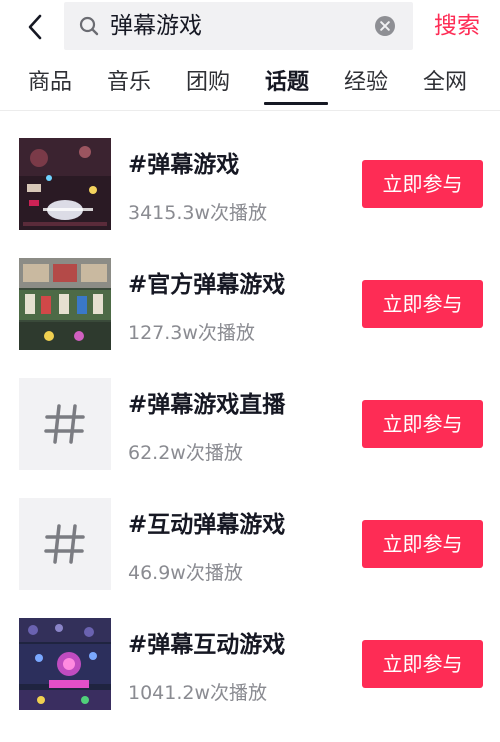  Describe the element at coordinates (445, 83) in the screenshot. I see `tab-web: 全网` at that location.